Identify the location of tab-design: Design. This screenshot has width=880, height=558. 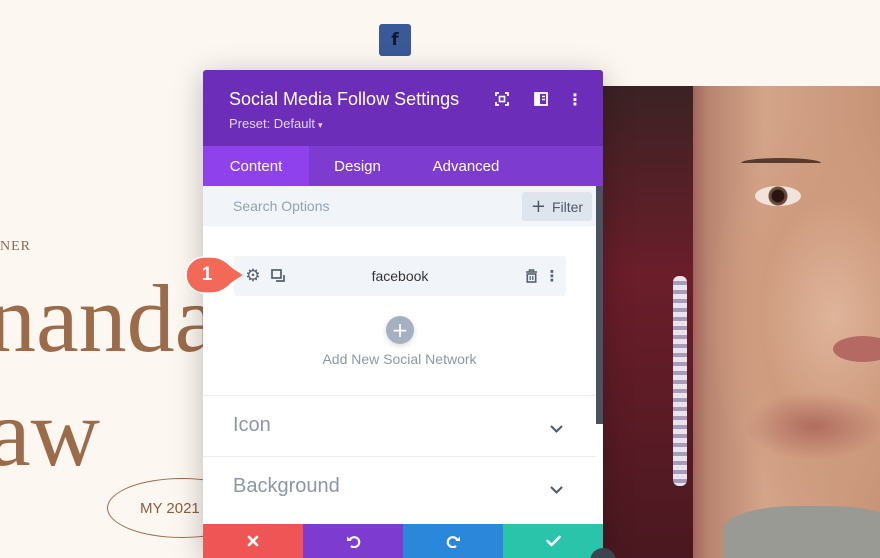
(357, 166).